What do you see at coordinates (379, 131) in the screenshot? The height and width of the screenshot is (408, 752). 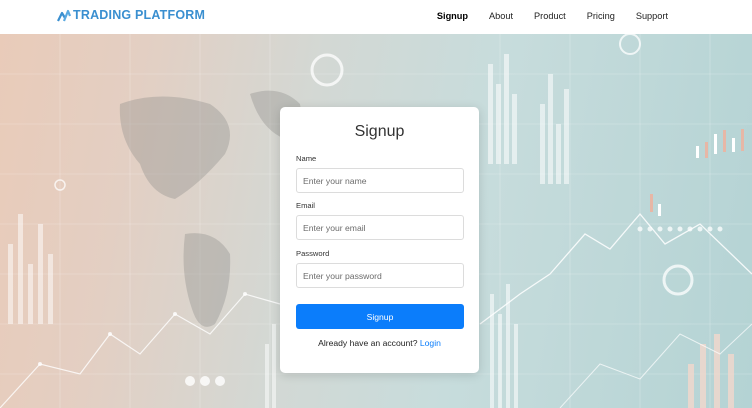 I see `signup-title: Signup` at bounding box center [379, 131].